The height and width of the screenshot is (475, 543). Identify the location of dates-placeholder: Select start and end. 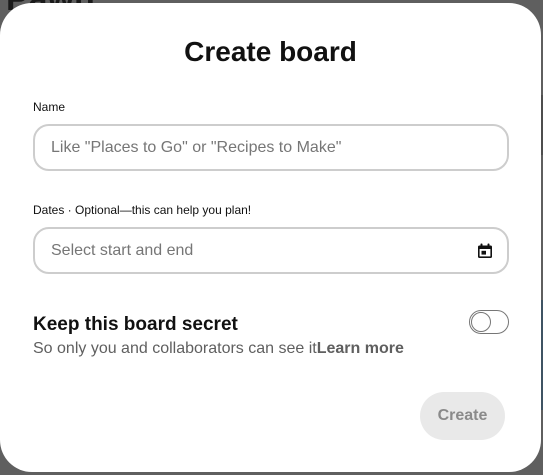
(122, 250).